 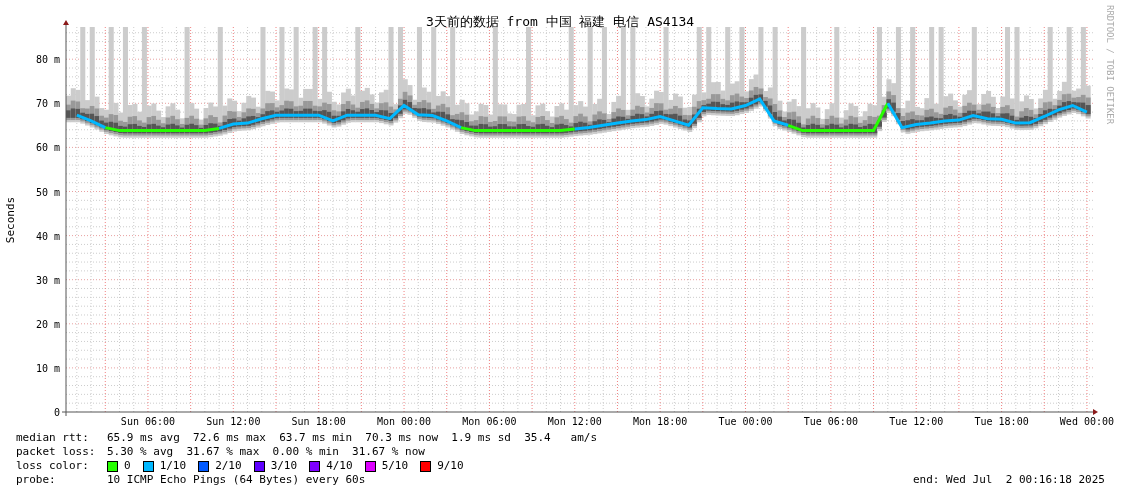 I want to click on tick-label: 0, so click(x=56, y=412).